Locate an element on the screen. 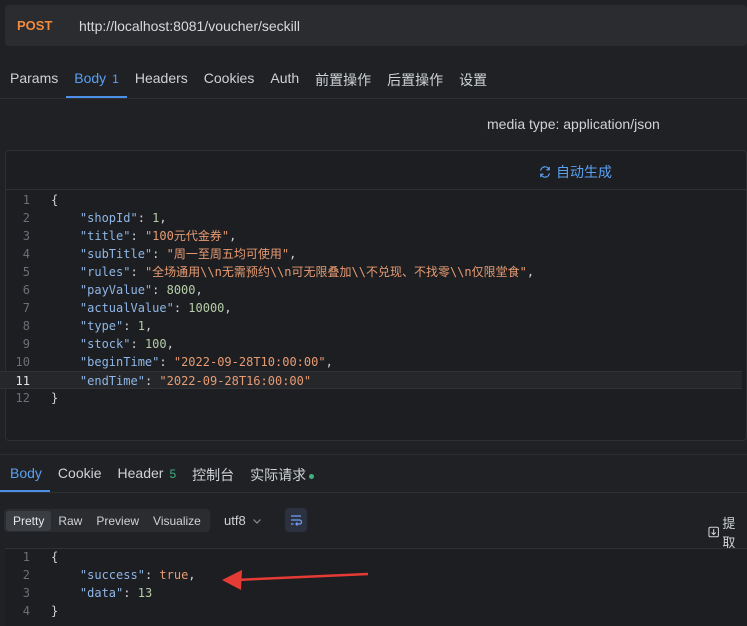 The height and width of the screenshot is (626, 747). tab-actual-request: 实际请求 is located at coordinates (282, 474).